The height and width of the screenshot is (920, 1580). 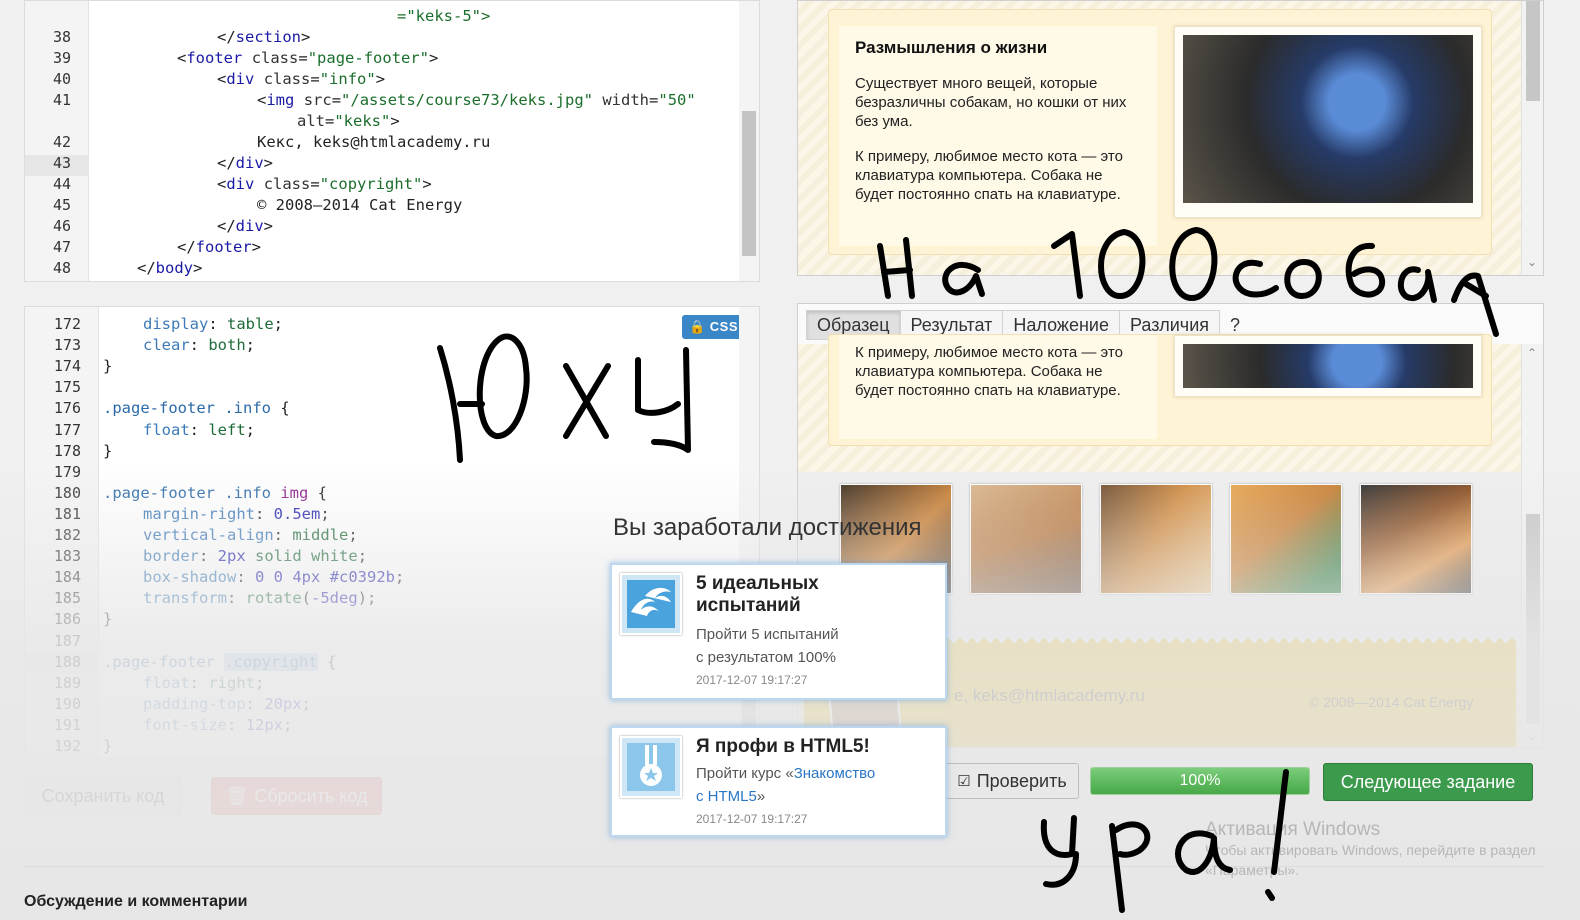 I want to click on line-number: 46, so click(x=61, y=226).